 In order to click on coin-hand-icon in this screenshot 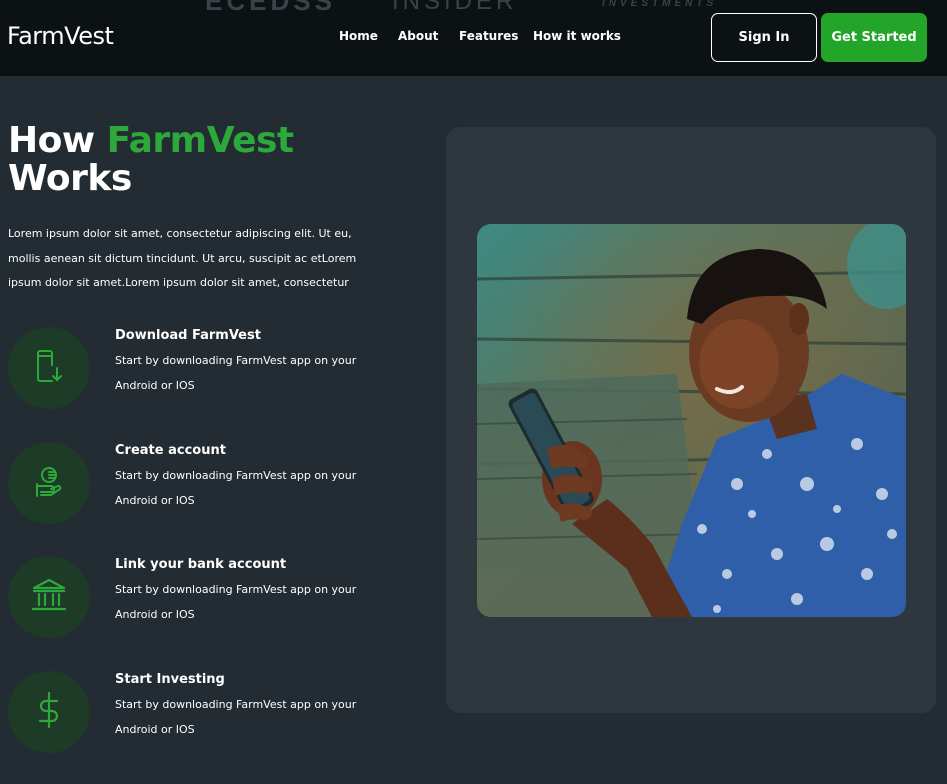, I will do `click(49, 483)`.